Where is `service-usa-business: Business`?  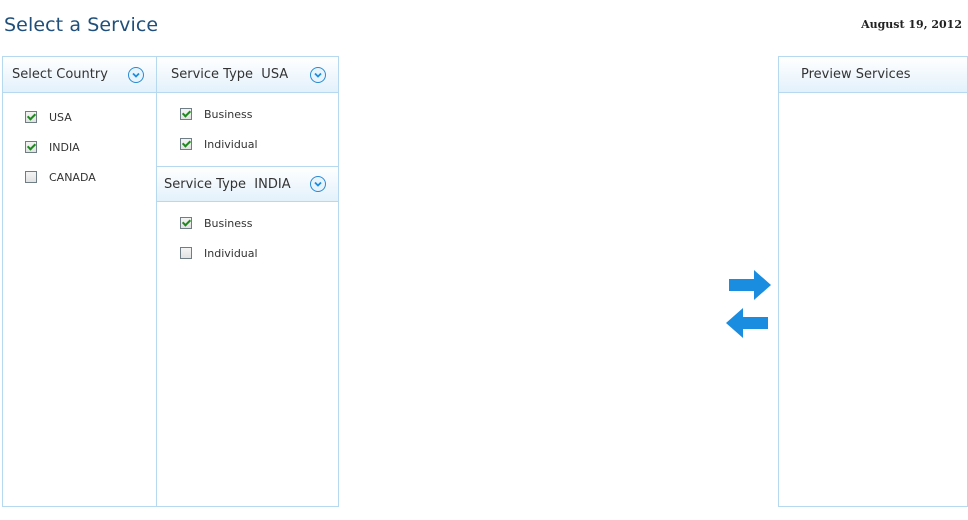
service-usa-business: Business is located at coordinates (259, 114).